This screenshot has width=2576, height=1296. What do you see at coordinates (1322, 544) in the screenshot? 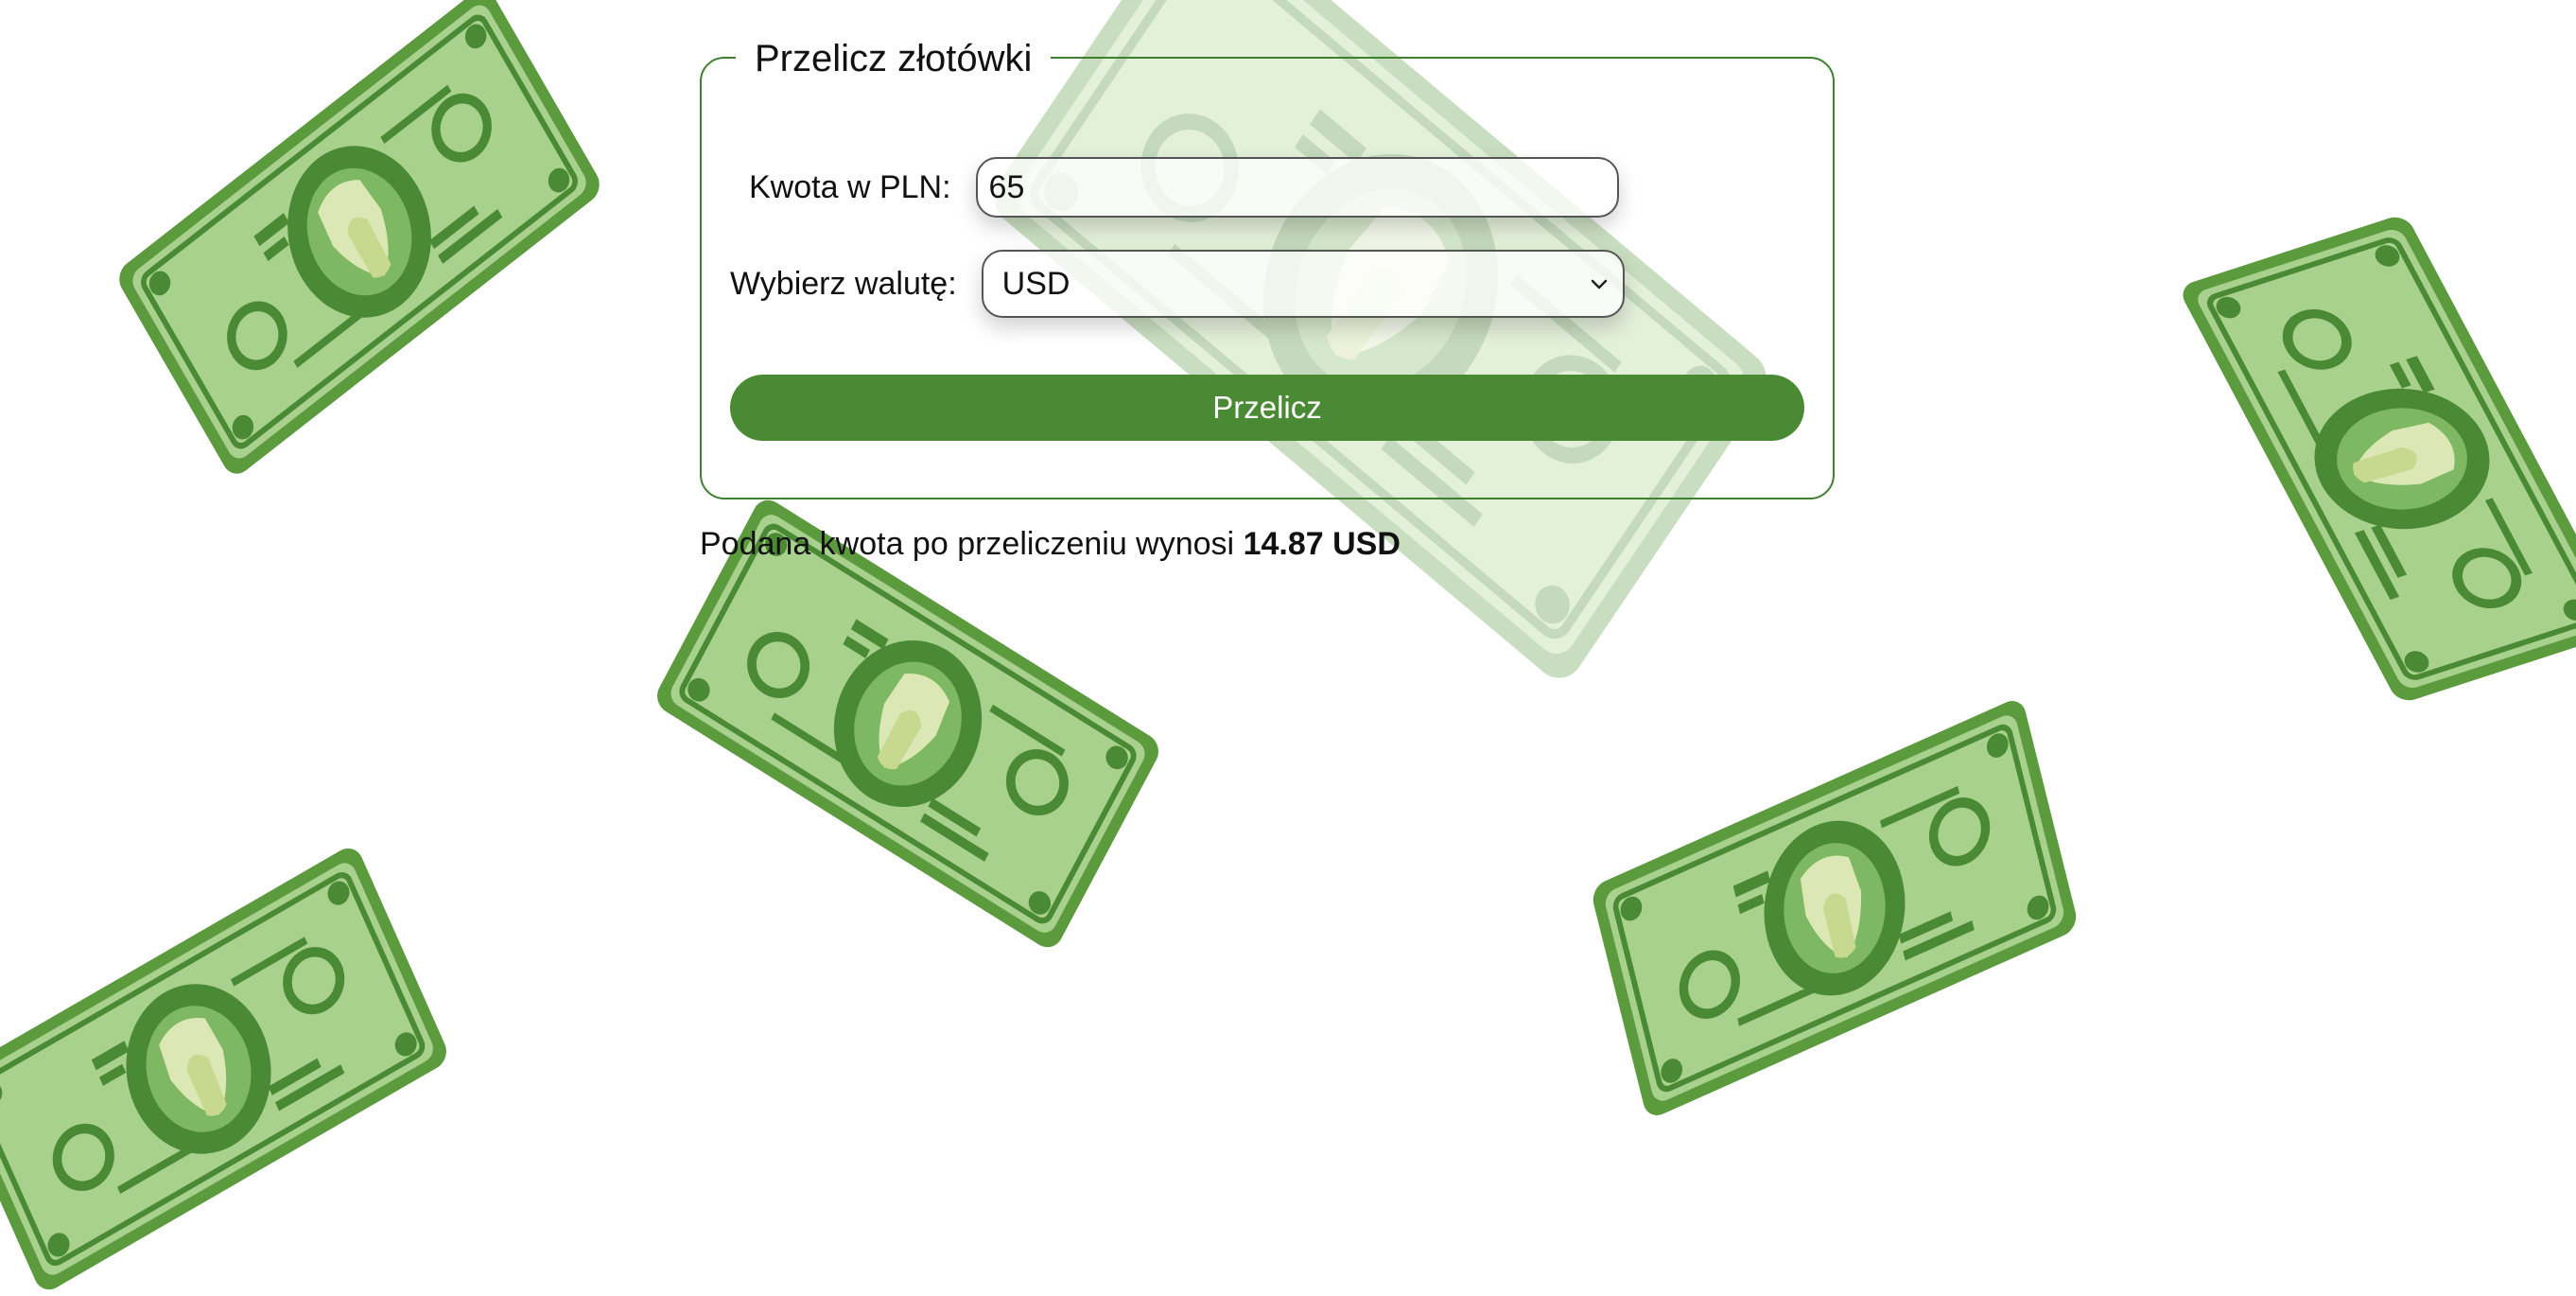
I see `result-value: 14.87 USD` at bounding box center [1322, 544].